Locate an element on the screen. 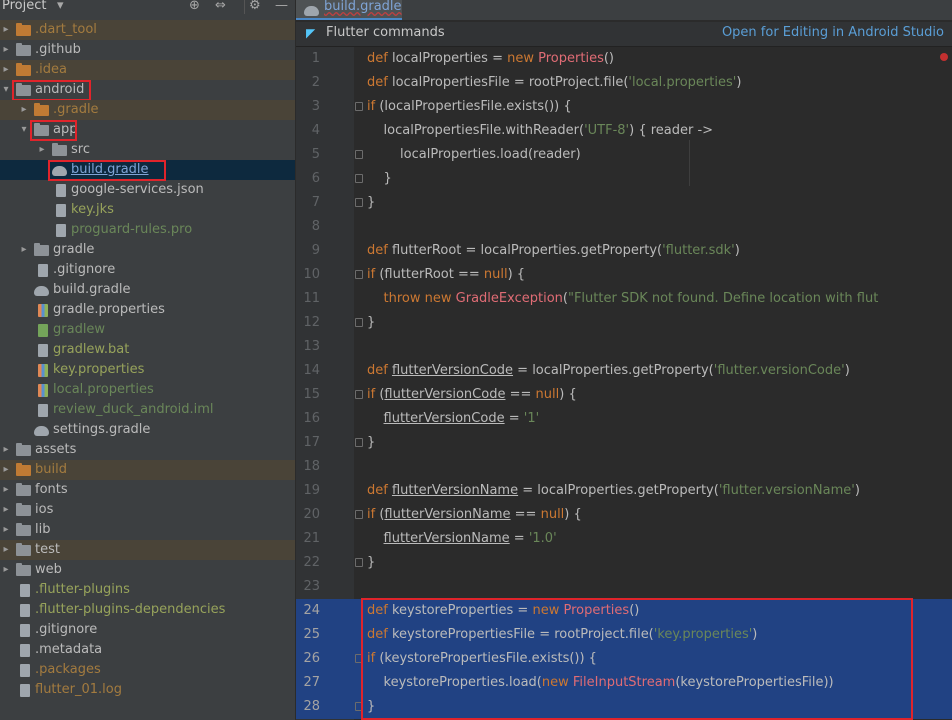  open-in-android-studio-link: Open for Editing in Android Studio is located at coordinates (833, 32).